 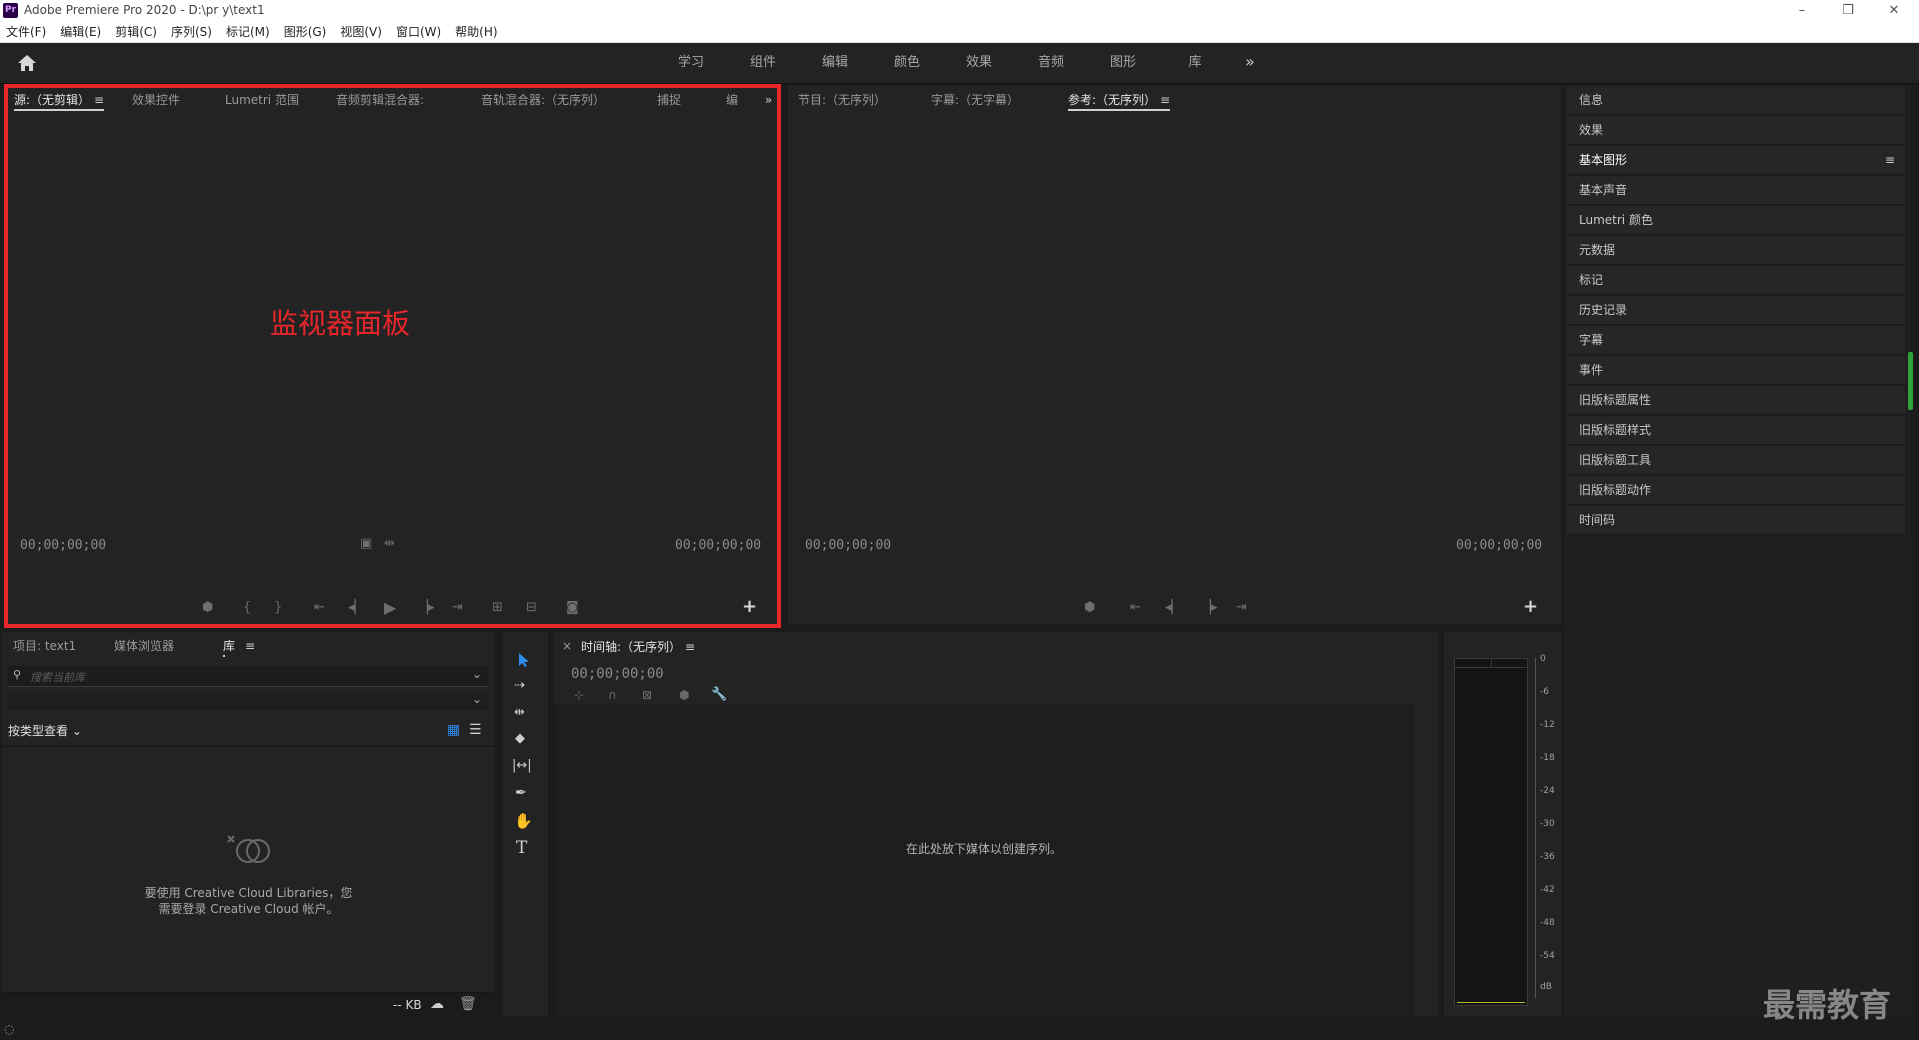 I want to click on linked-selection-icon: ⊠, so click(x=647, y=695).